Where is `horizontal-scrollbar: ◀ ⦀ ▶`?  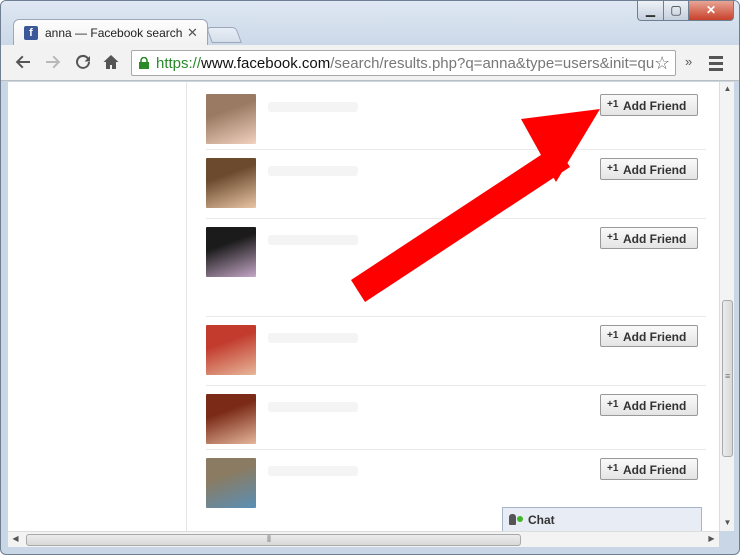
horizontal-scrollbar: ◀ ⦀ ▶ is located at coordinates (363, 539).